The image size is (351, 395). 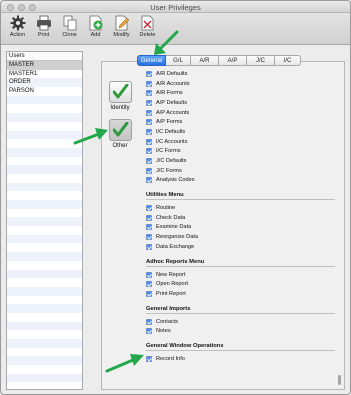 What do you see at coordinates (44, 91) in the screenshot?
I see `user-row: PARSON` at bounding box center [44, 91].